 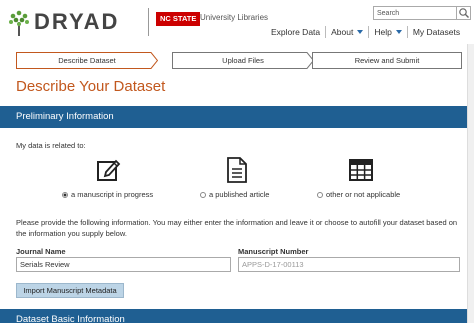 What do you see at coordinates (415, 13) in the screenshot?
I see `search-input: Search` at bounding box center [415, 13].